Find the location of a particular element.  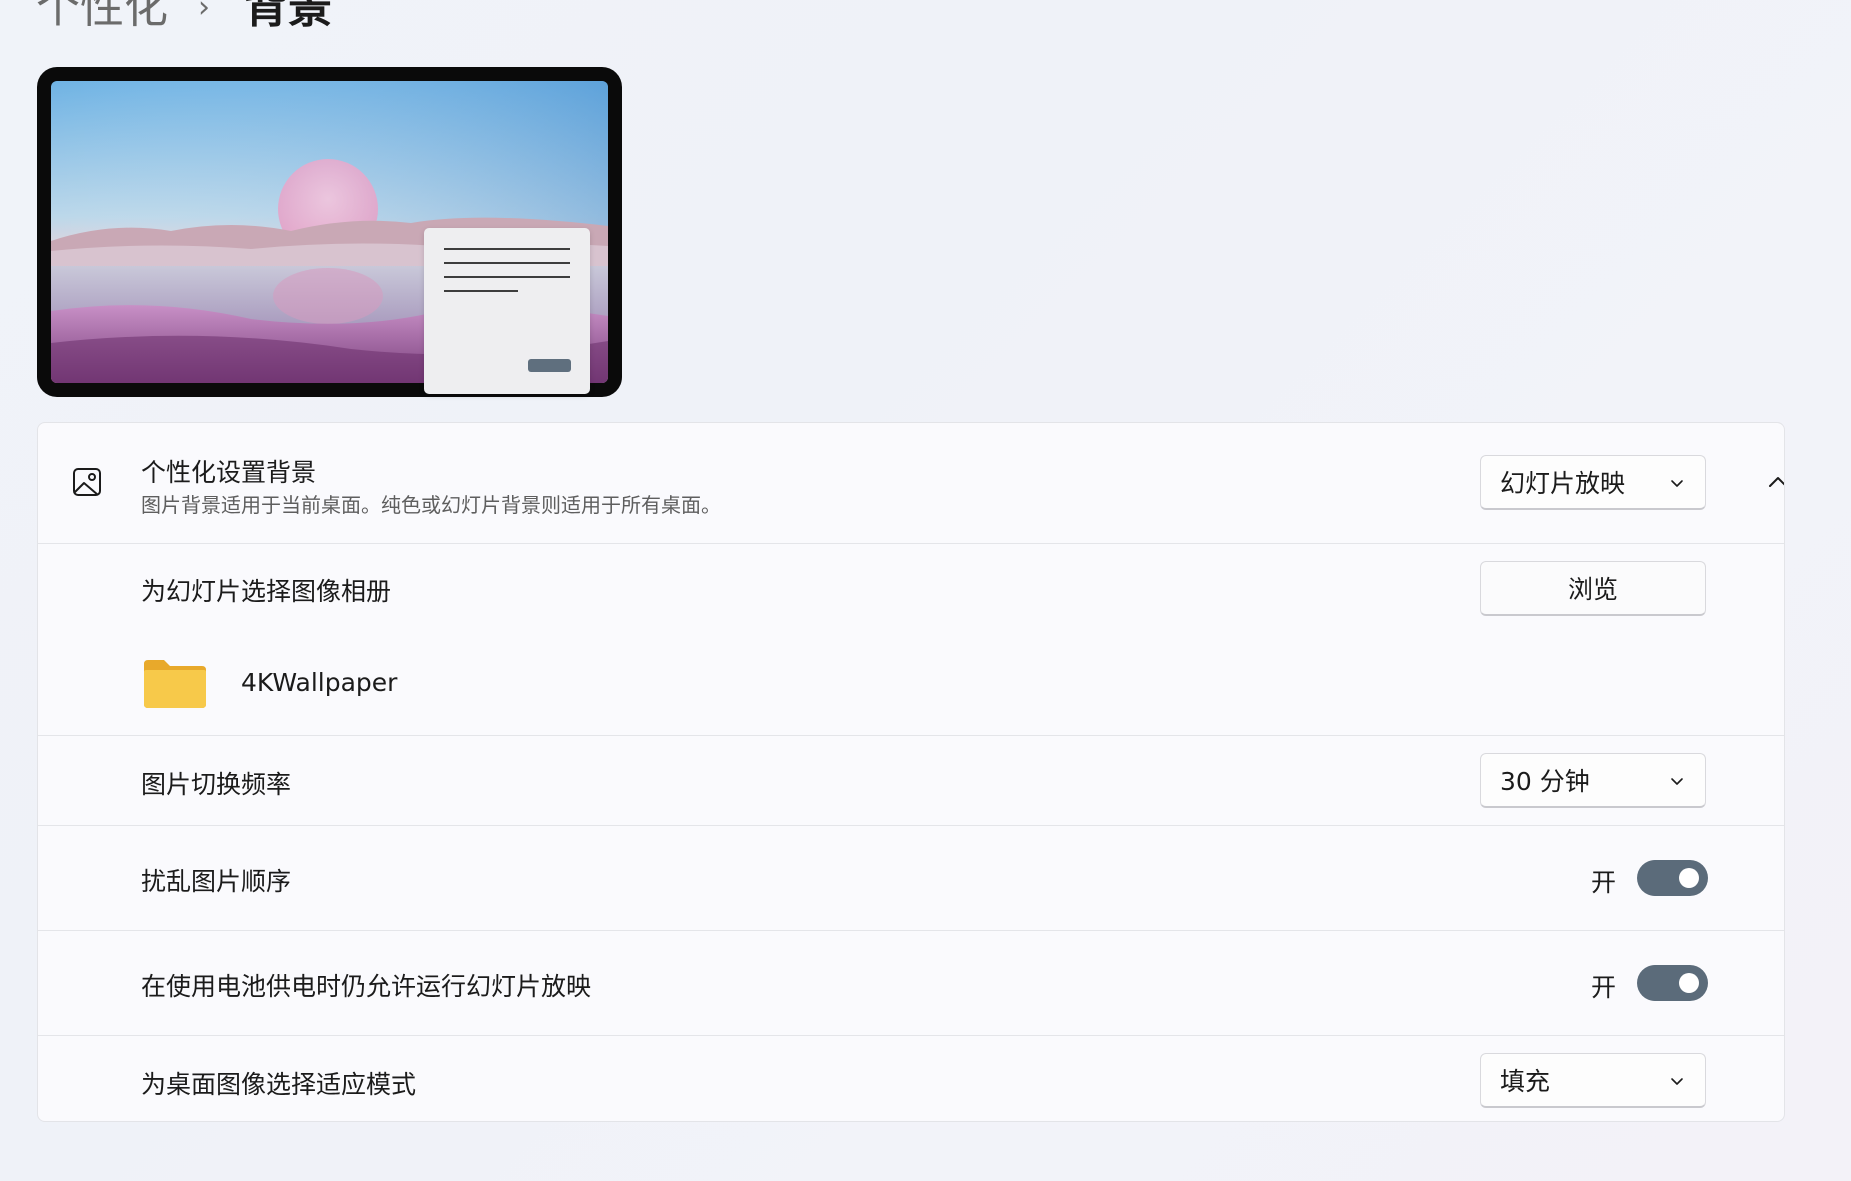

battery-slideshow-toggle is located at coordinates (1672, 983).